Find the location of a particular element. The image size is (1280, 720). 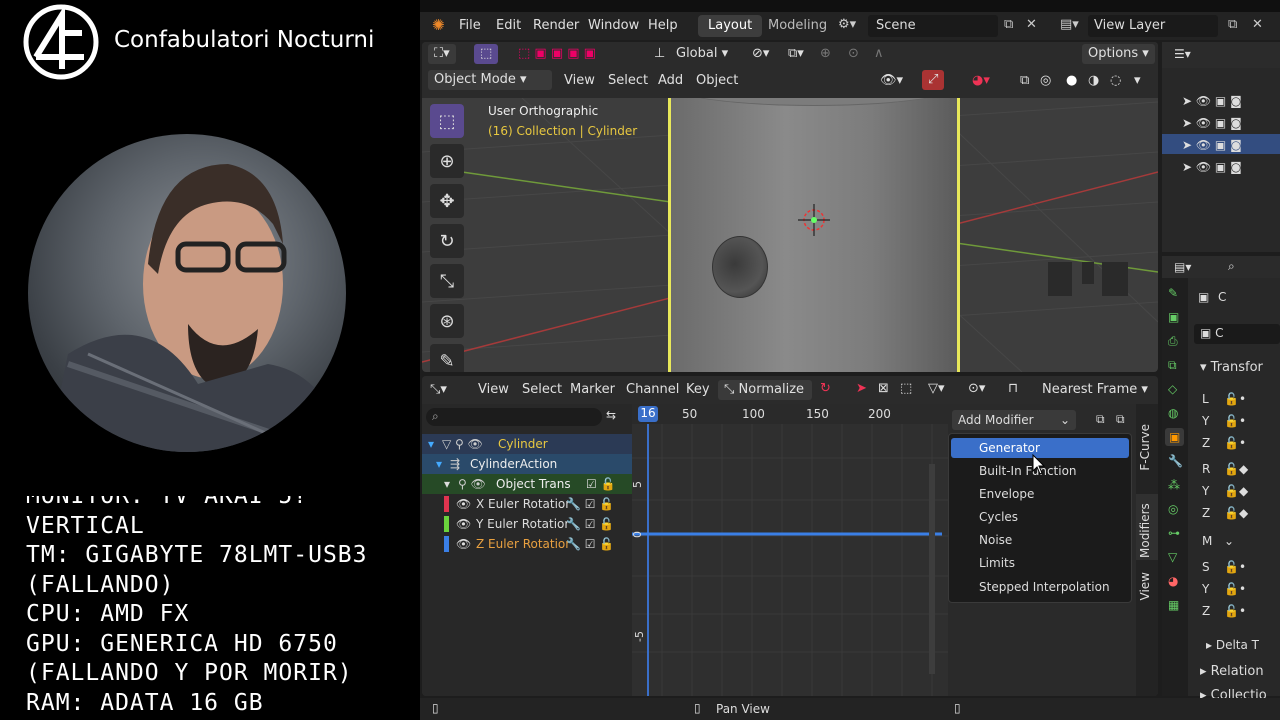

tab-layout: Layout is located at coordinates (730, 26).